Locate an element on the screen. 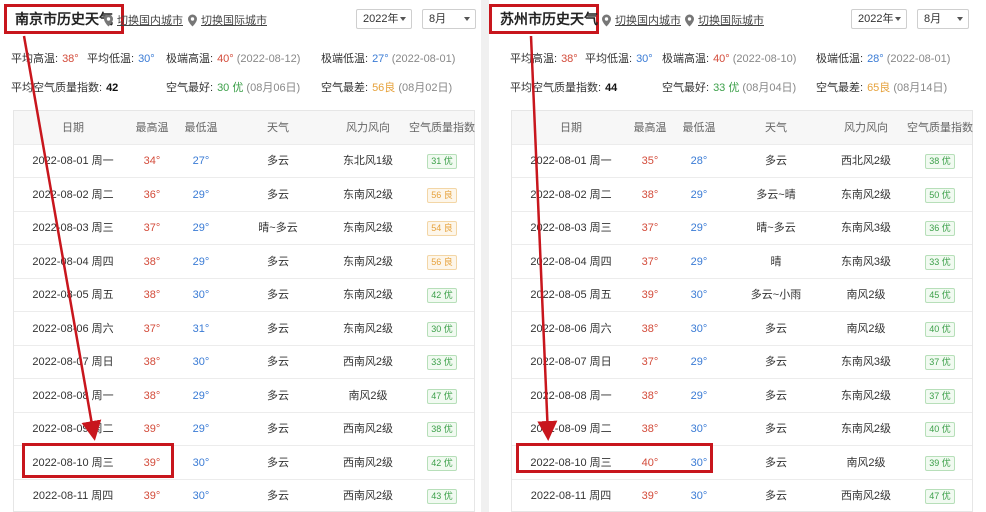 The height and width of the screenshot is (512, 986). row-high-temp: 38° is located at coordinates (650, 395).